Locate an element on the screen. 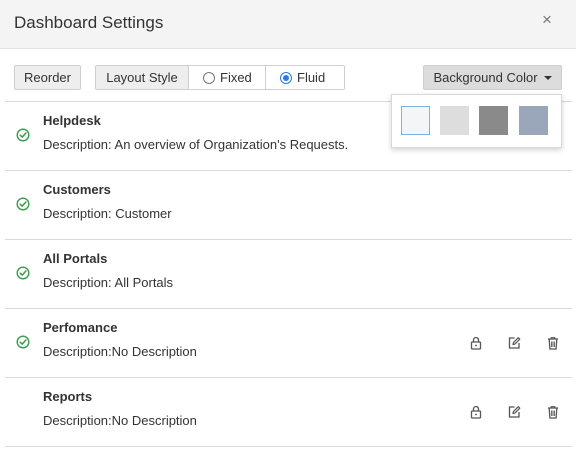 The image size is (576, 451). dashboard-name: Customers is located at coordinates (77, 189).